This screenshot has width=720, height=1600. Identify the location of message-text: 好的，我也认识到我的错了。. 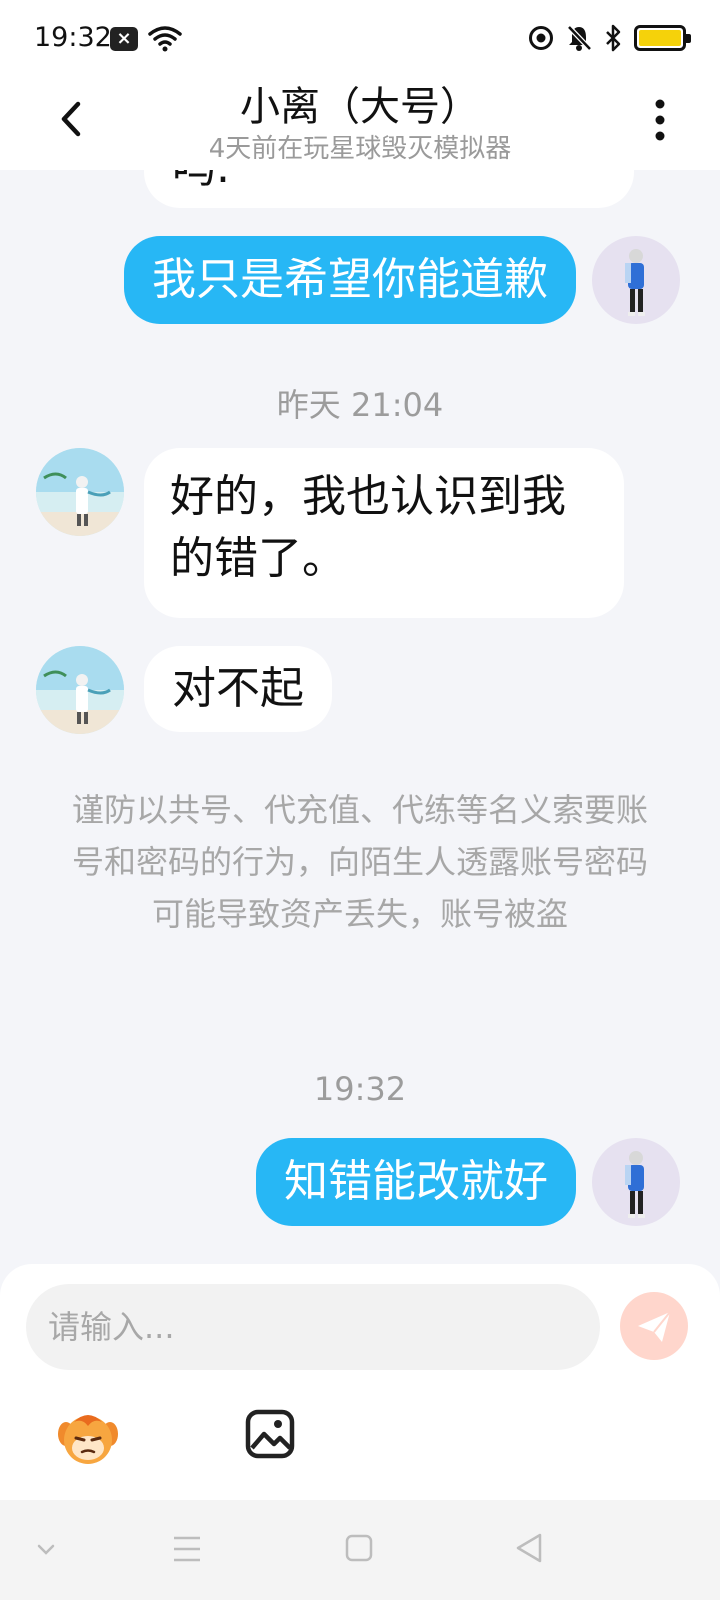
(368, 527).